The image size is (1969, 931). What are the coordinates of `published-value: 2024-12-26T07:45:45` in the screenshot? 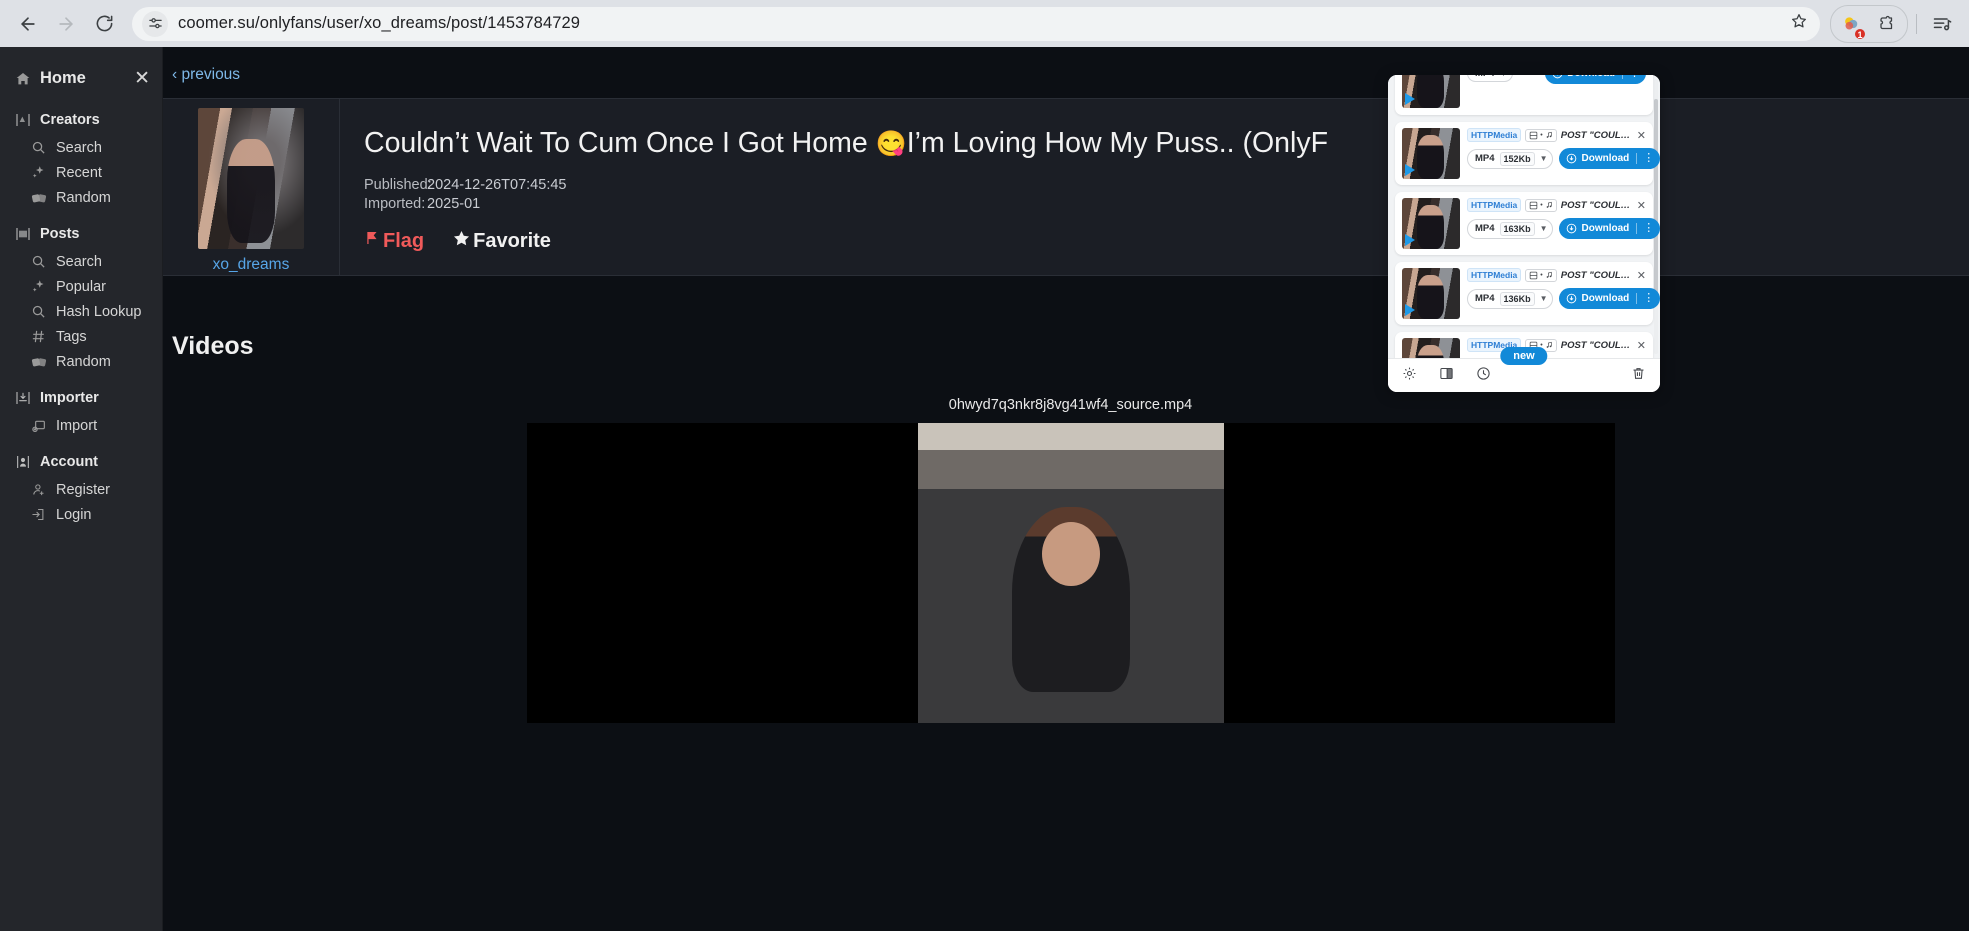 It's located at (497, 184).